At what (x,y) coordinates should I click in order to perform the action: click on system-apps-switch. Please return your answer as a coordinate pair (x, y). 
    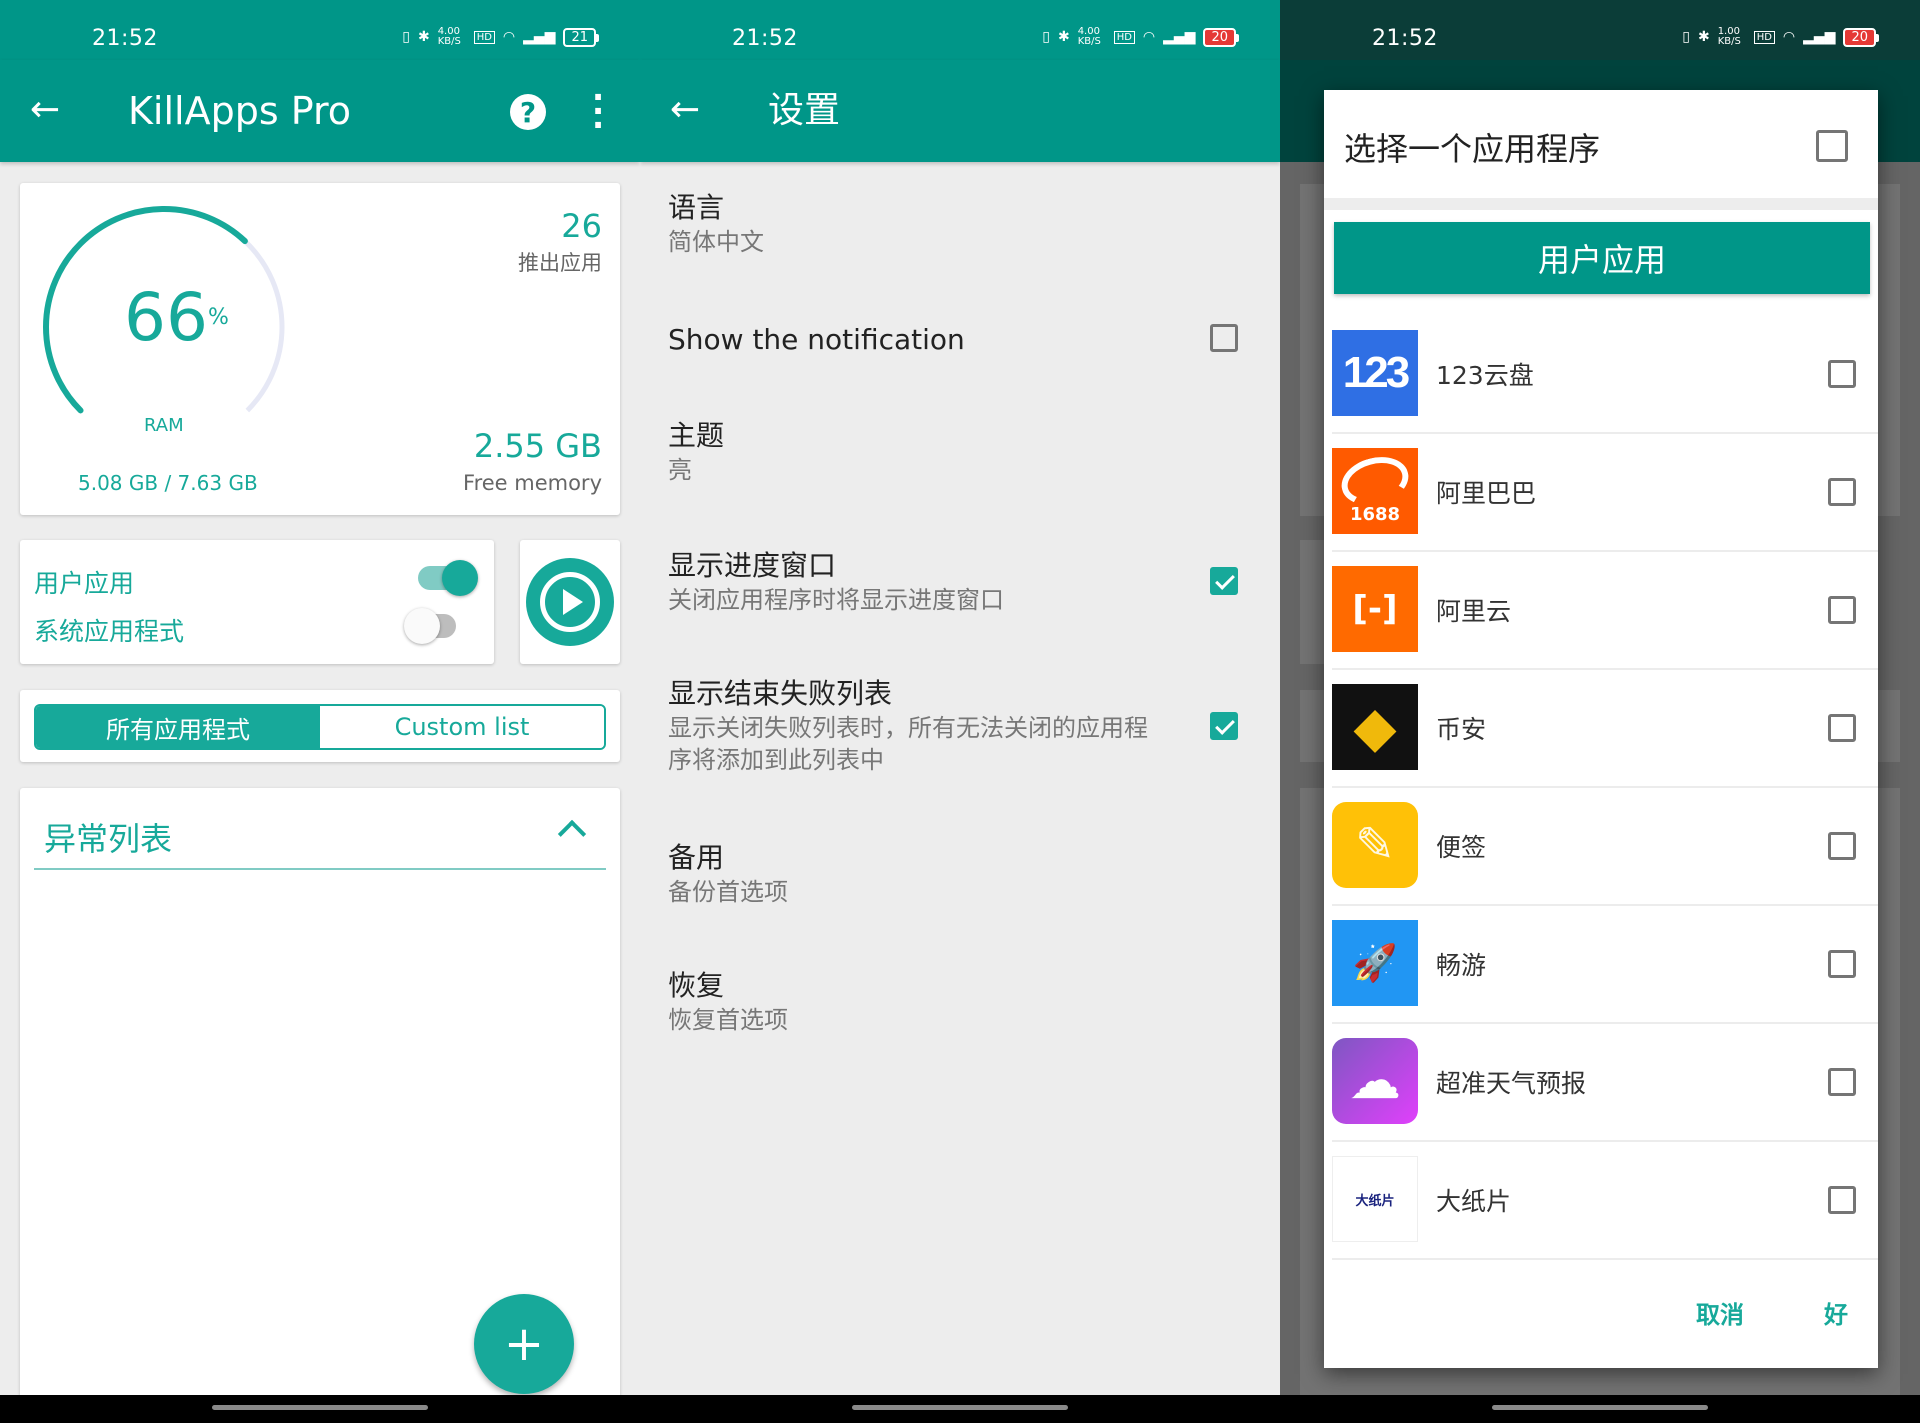
    Looking at the image, I should click on (430, 626).